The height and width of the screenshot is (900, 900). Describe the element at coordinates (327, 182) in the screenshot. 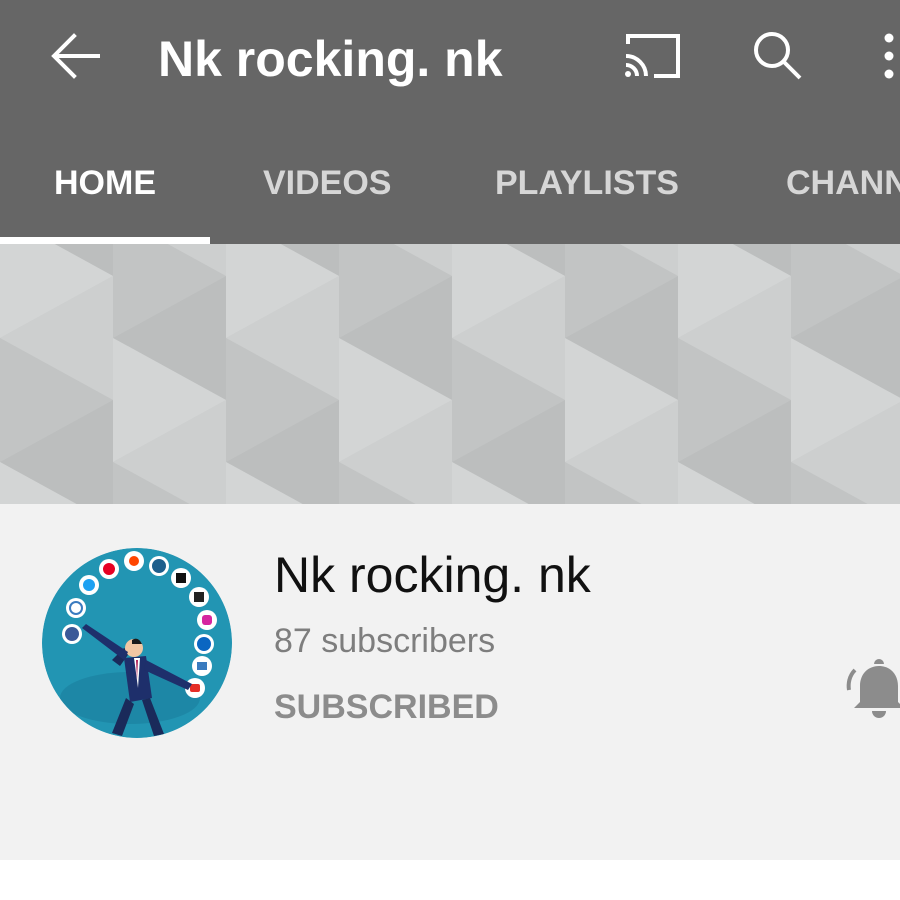

I see `tab-videos: VIDEOS` at that location.